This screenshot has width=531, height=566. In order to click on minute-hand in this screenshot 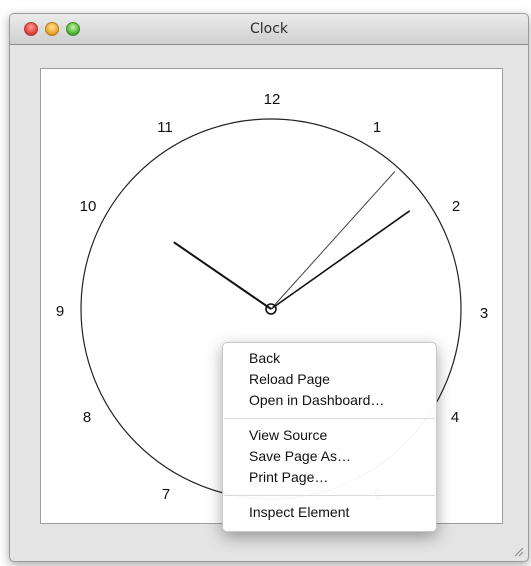, I will do `click(340, 260)`.